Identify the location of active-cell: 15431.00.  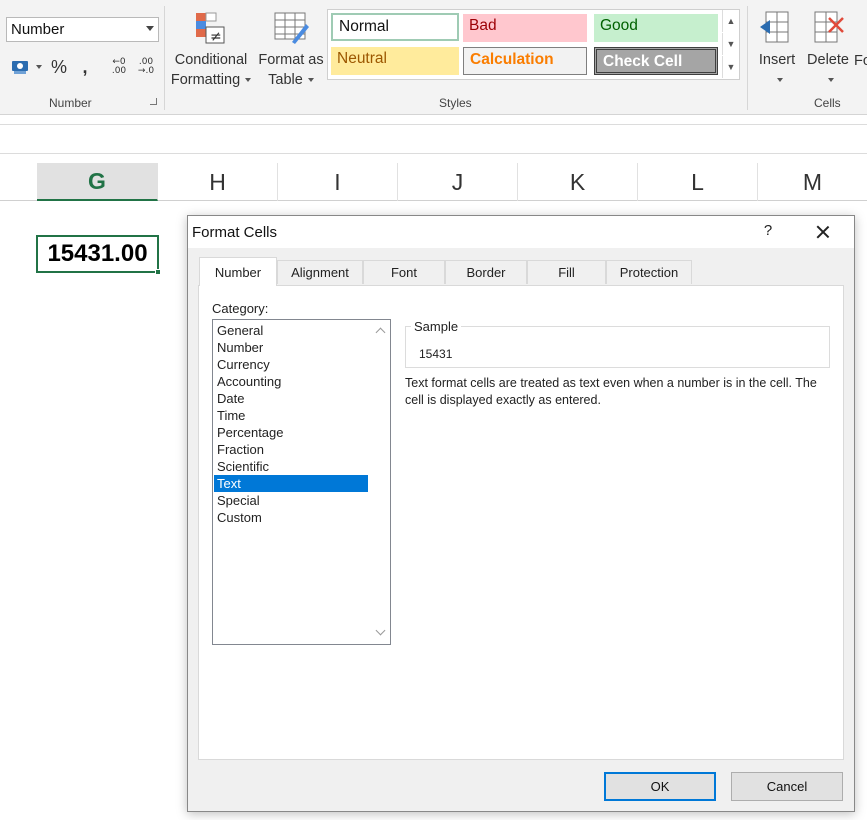
(98, 255).